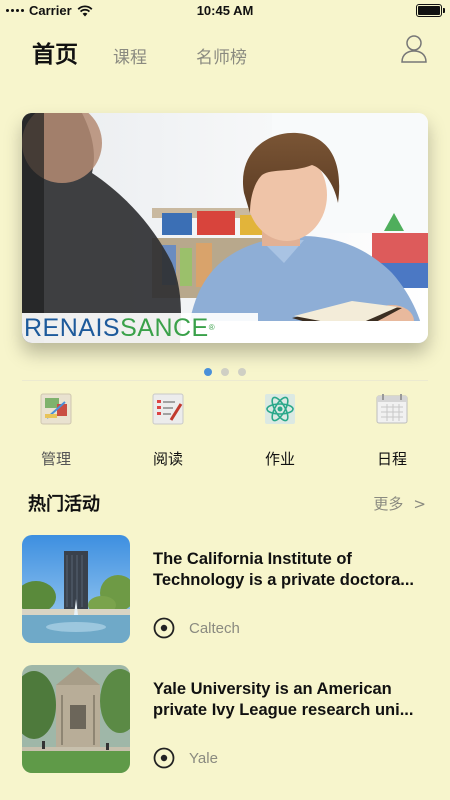 The width and height of the screenshot is (450, 800). What do you see at coordinates (168, 409) in the screenshot?
I see `reading-icon` at bounding box center [168, 409].